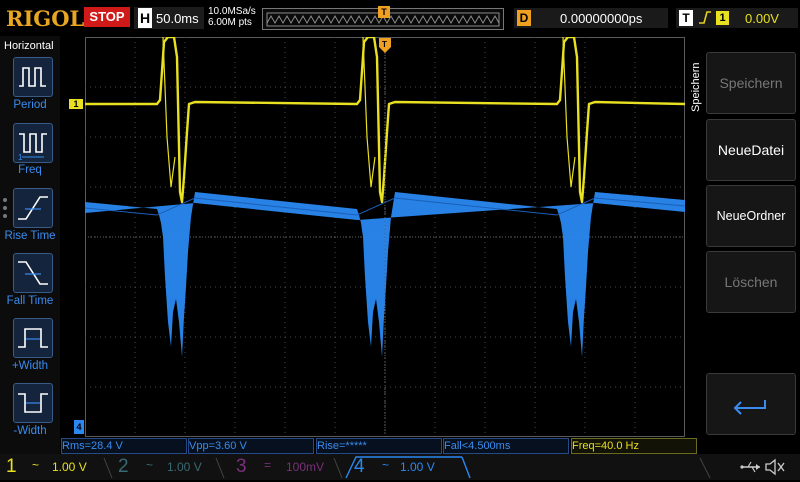  I want to click on new-folder-button: NeueOrdner, so click(751, 216).